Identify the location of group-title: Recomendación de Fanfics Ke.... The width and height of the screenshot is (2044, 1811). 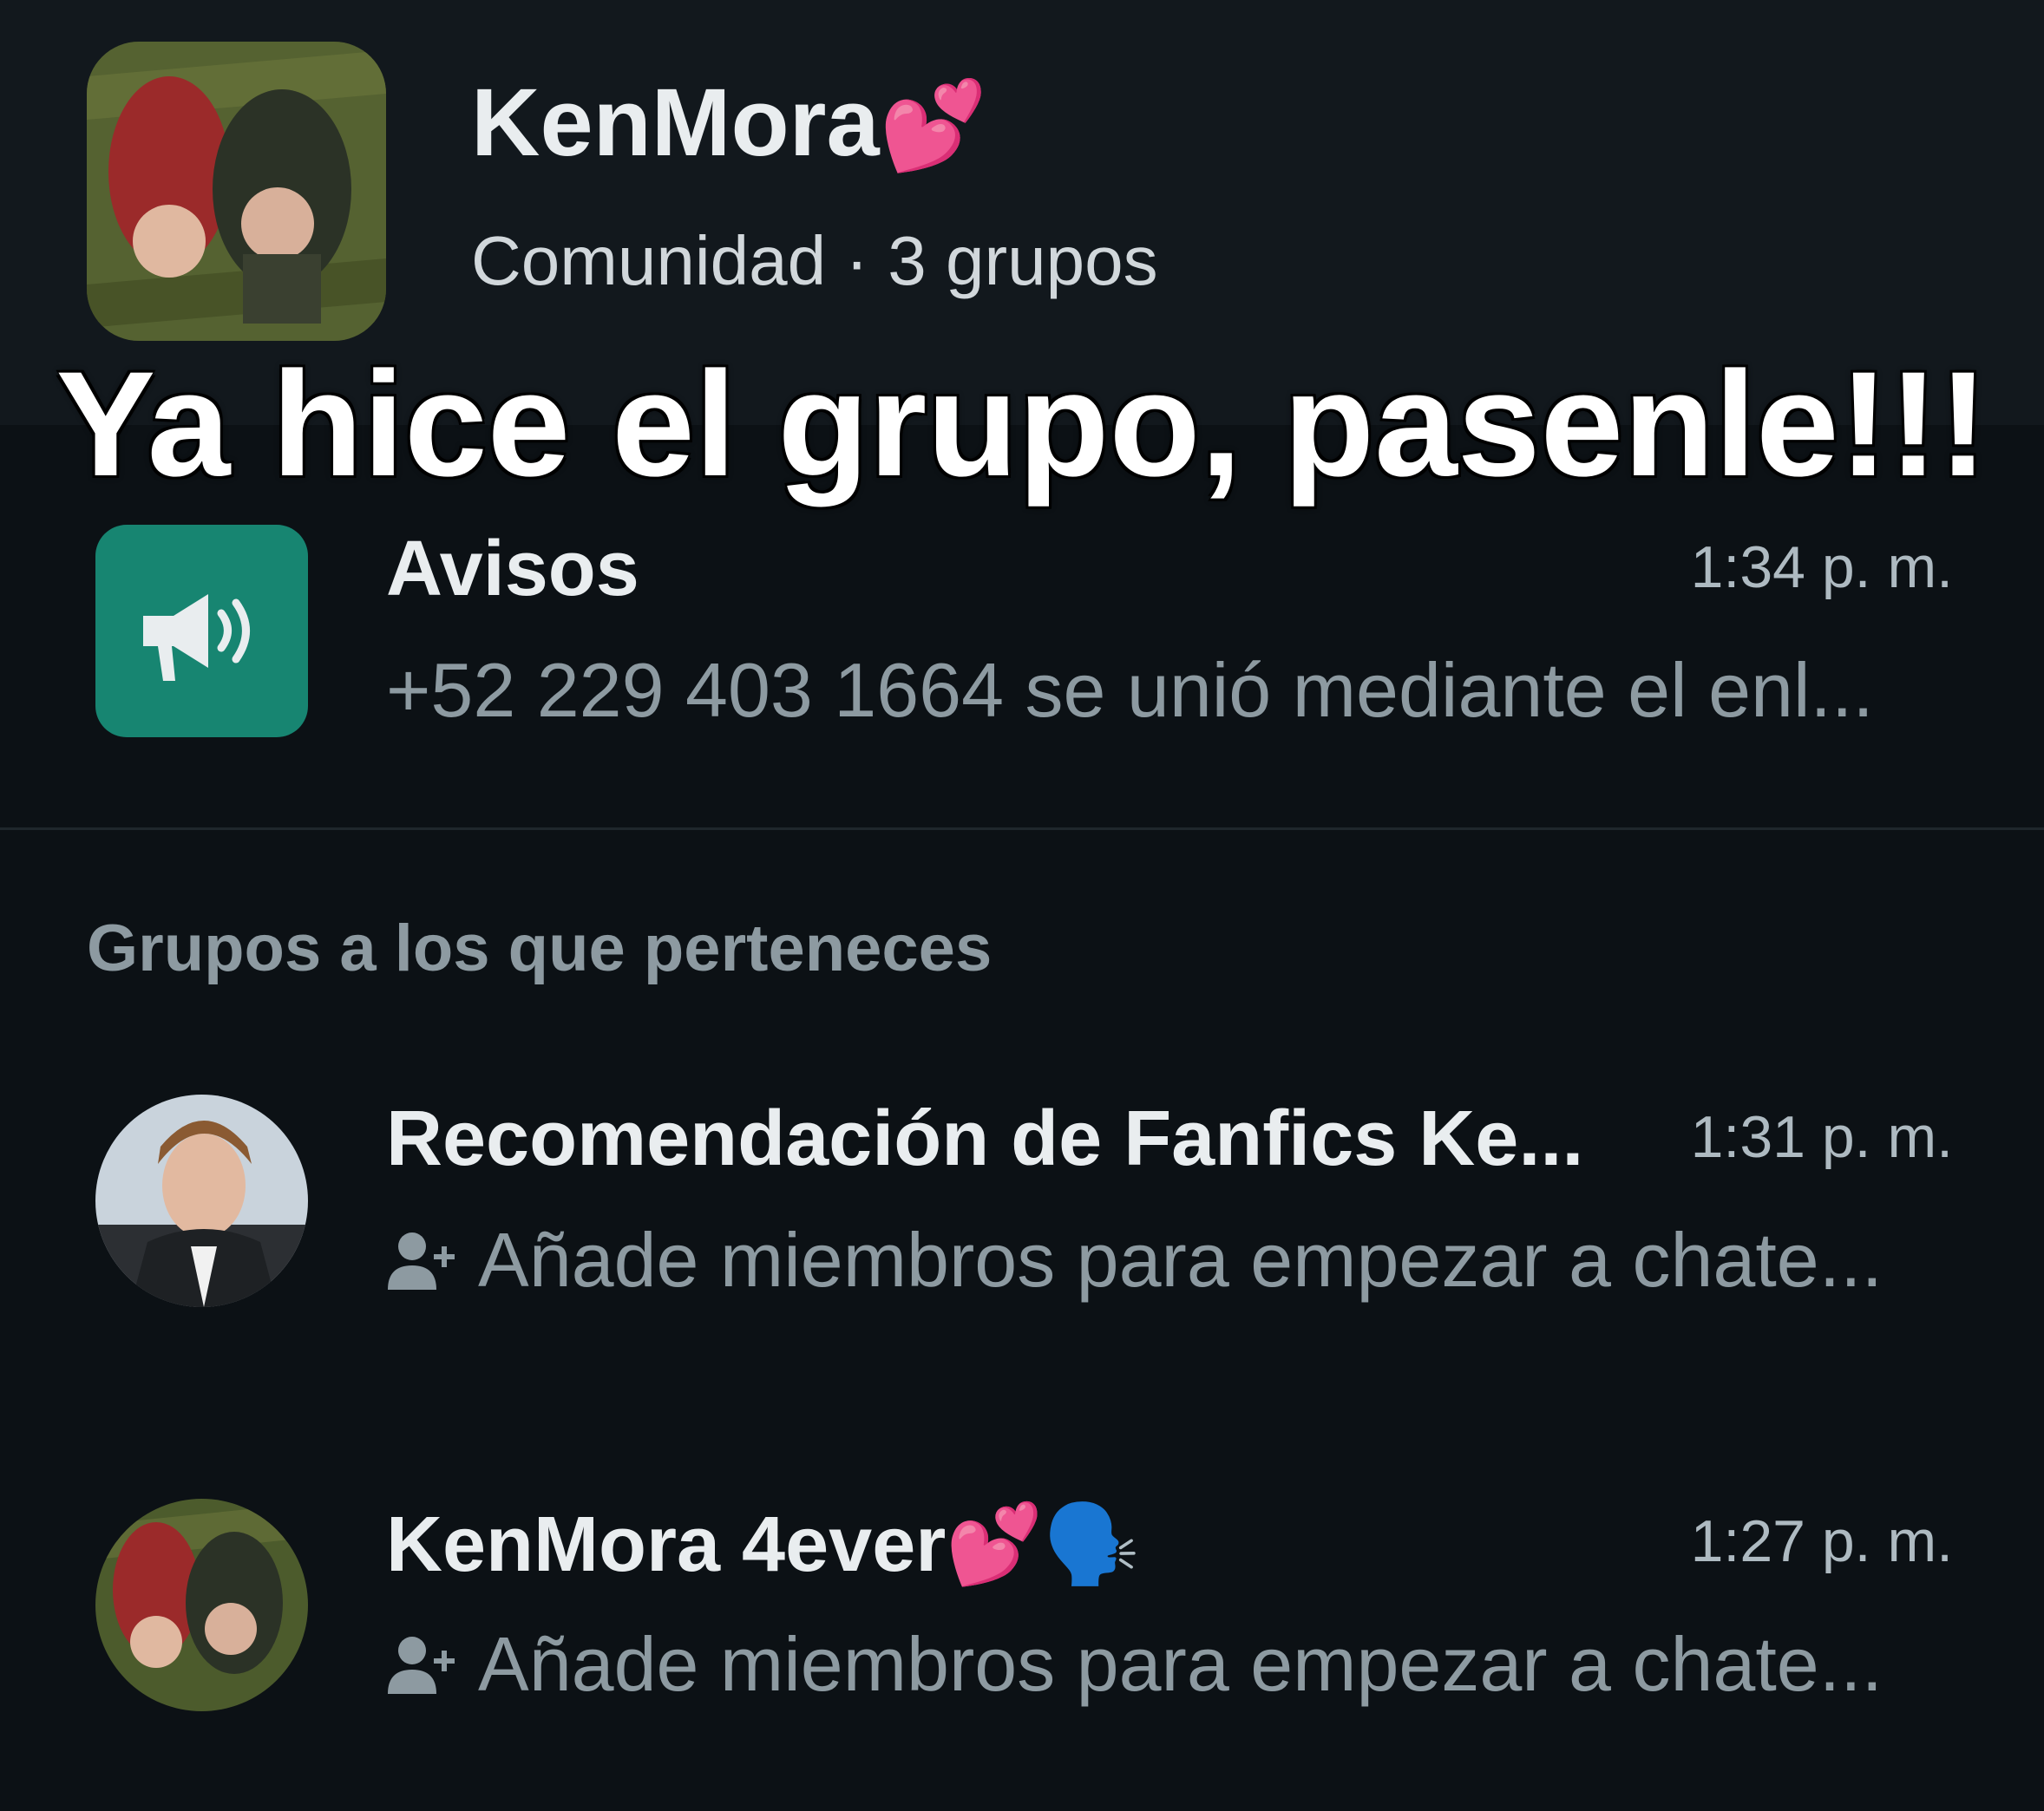
(985, 1139).